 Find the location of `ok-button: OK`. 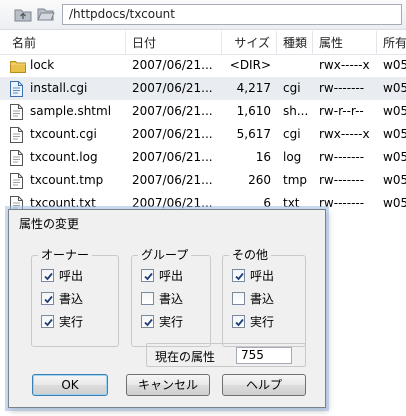

ok-button: OK is located at coordinates (70, 385).